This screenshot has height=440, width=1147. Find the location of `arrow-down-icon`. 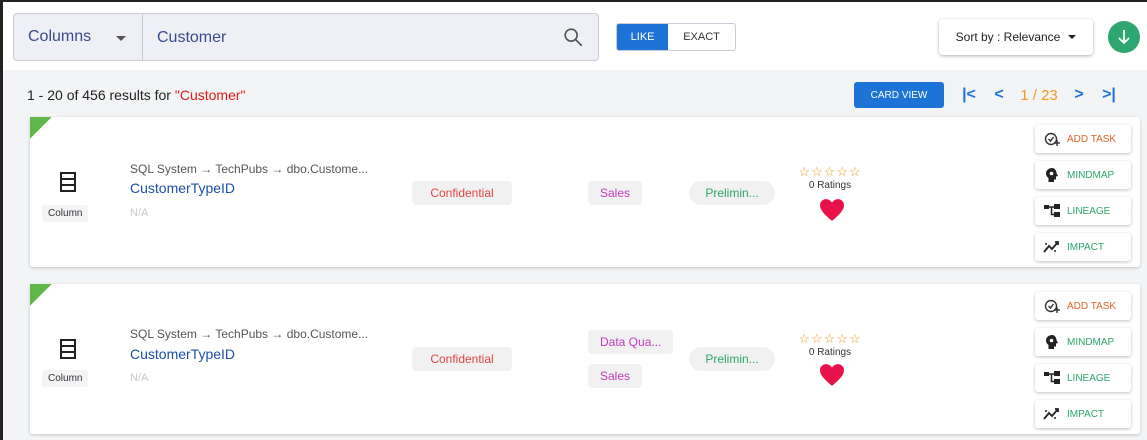

arrow-down-icon is located at coordinates (1124, 37).